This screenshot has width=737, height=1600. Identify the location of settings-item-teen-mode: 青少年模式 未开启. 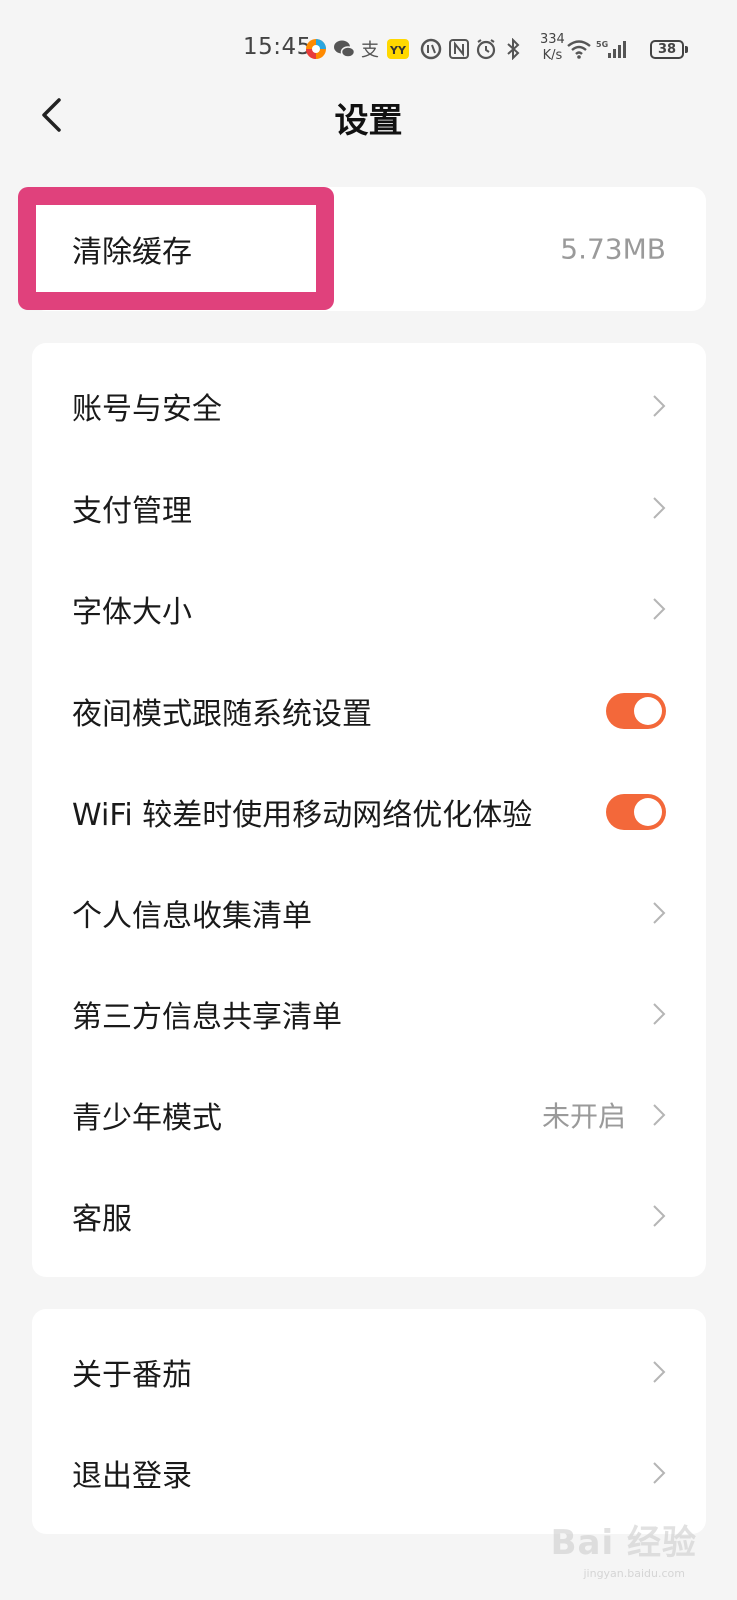
(369, 1115).